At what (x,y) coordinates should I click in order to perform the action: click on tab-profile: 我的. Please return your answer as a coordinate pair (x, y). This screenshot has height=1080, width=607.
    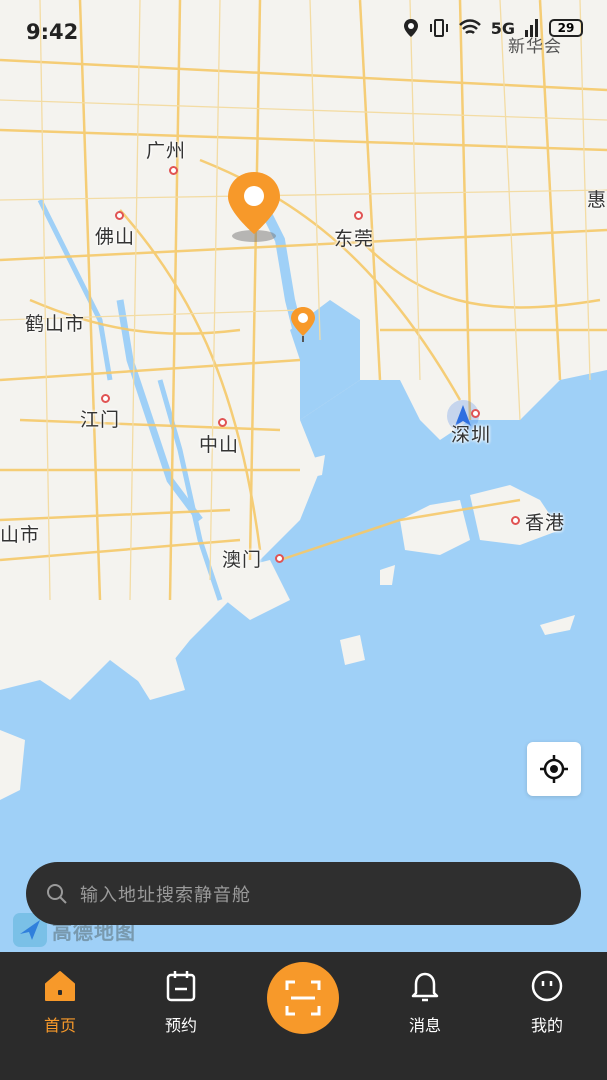
    Looking at the image, I should click on (547, 1002).